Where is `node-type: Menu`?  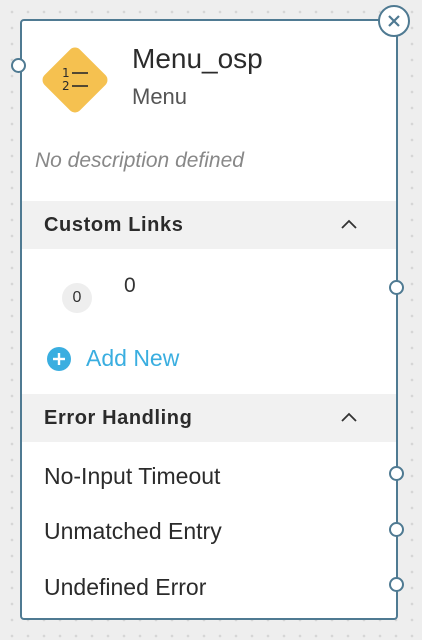
node-type: Menu is located at coordinates (160, 96).